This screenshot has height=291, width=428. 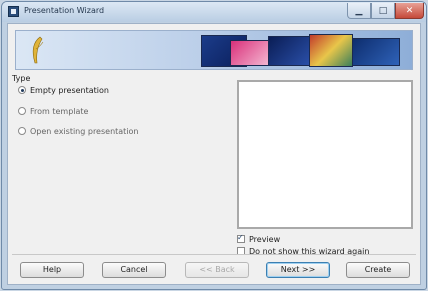 I want to click on back-button: << Back, so click(x=217, y=270).